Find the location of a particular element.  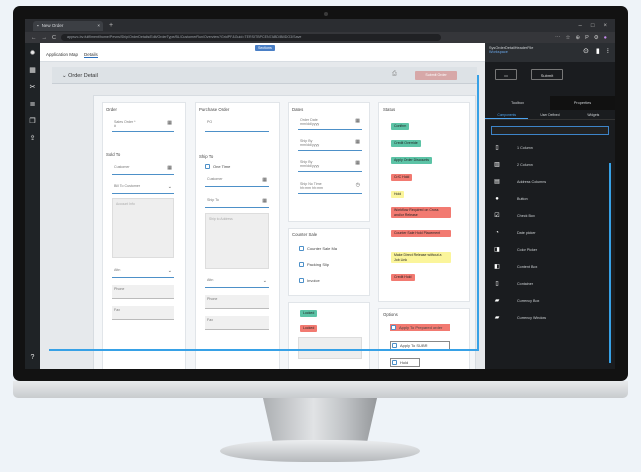

sold-to-address-box: Account Info is located at coordinates (143, 228).